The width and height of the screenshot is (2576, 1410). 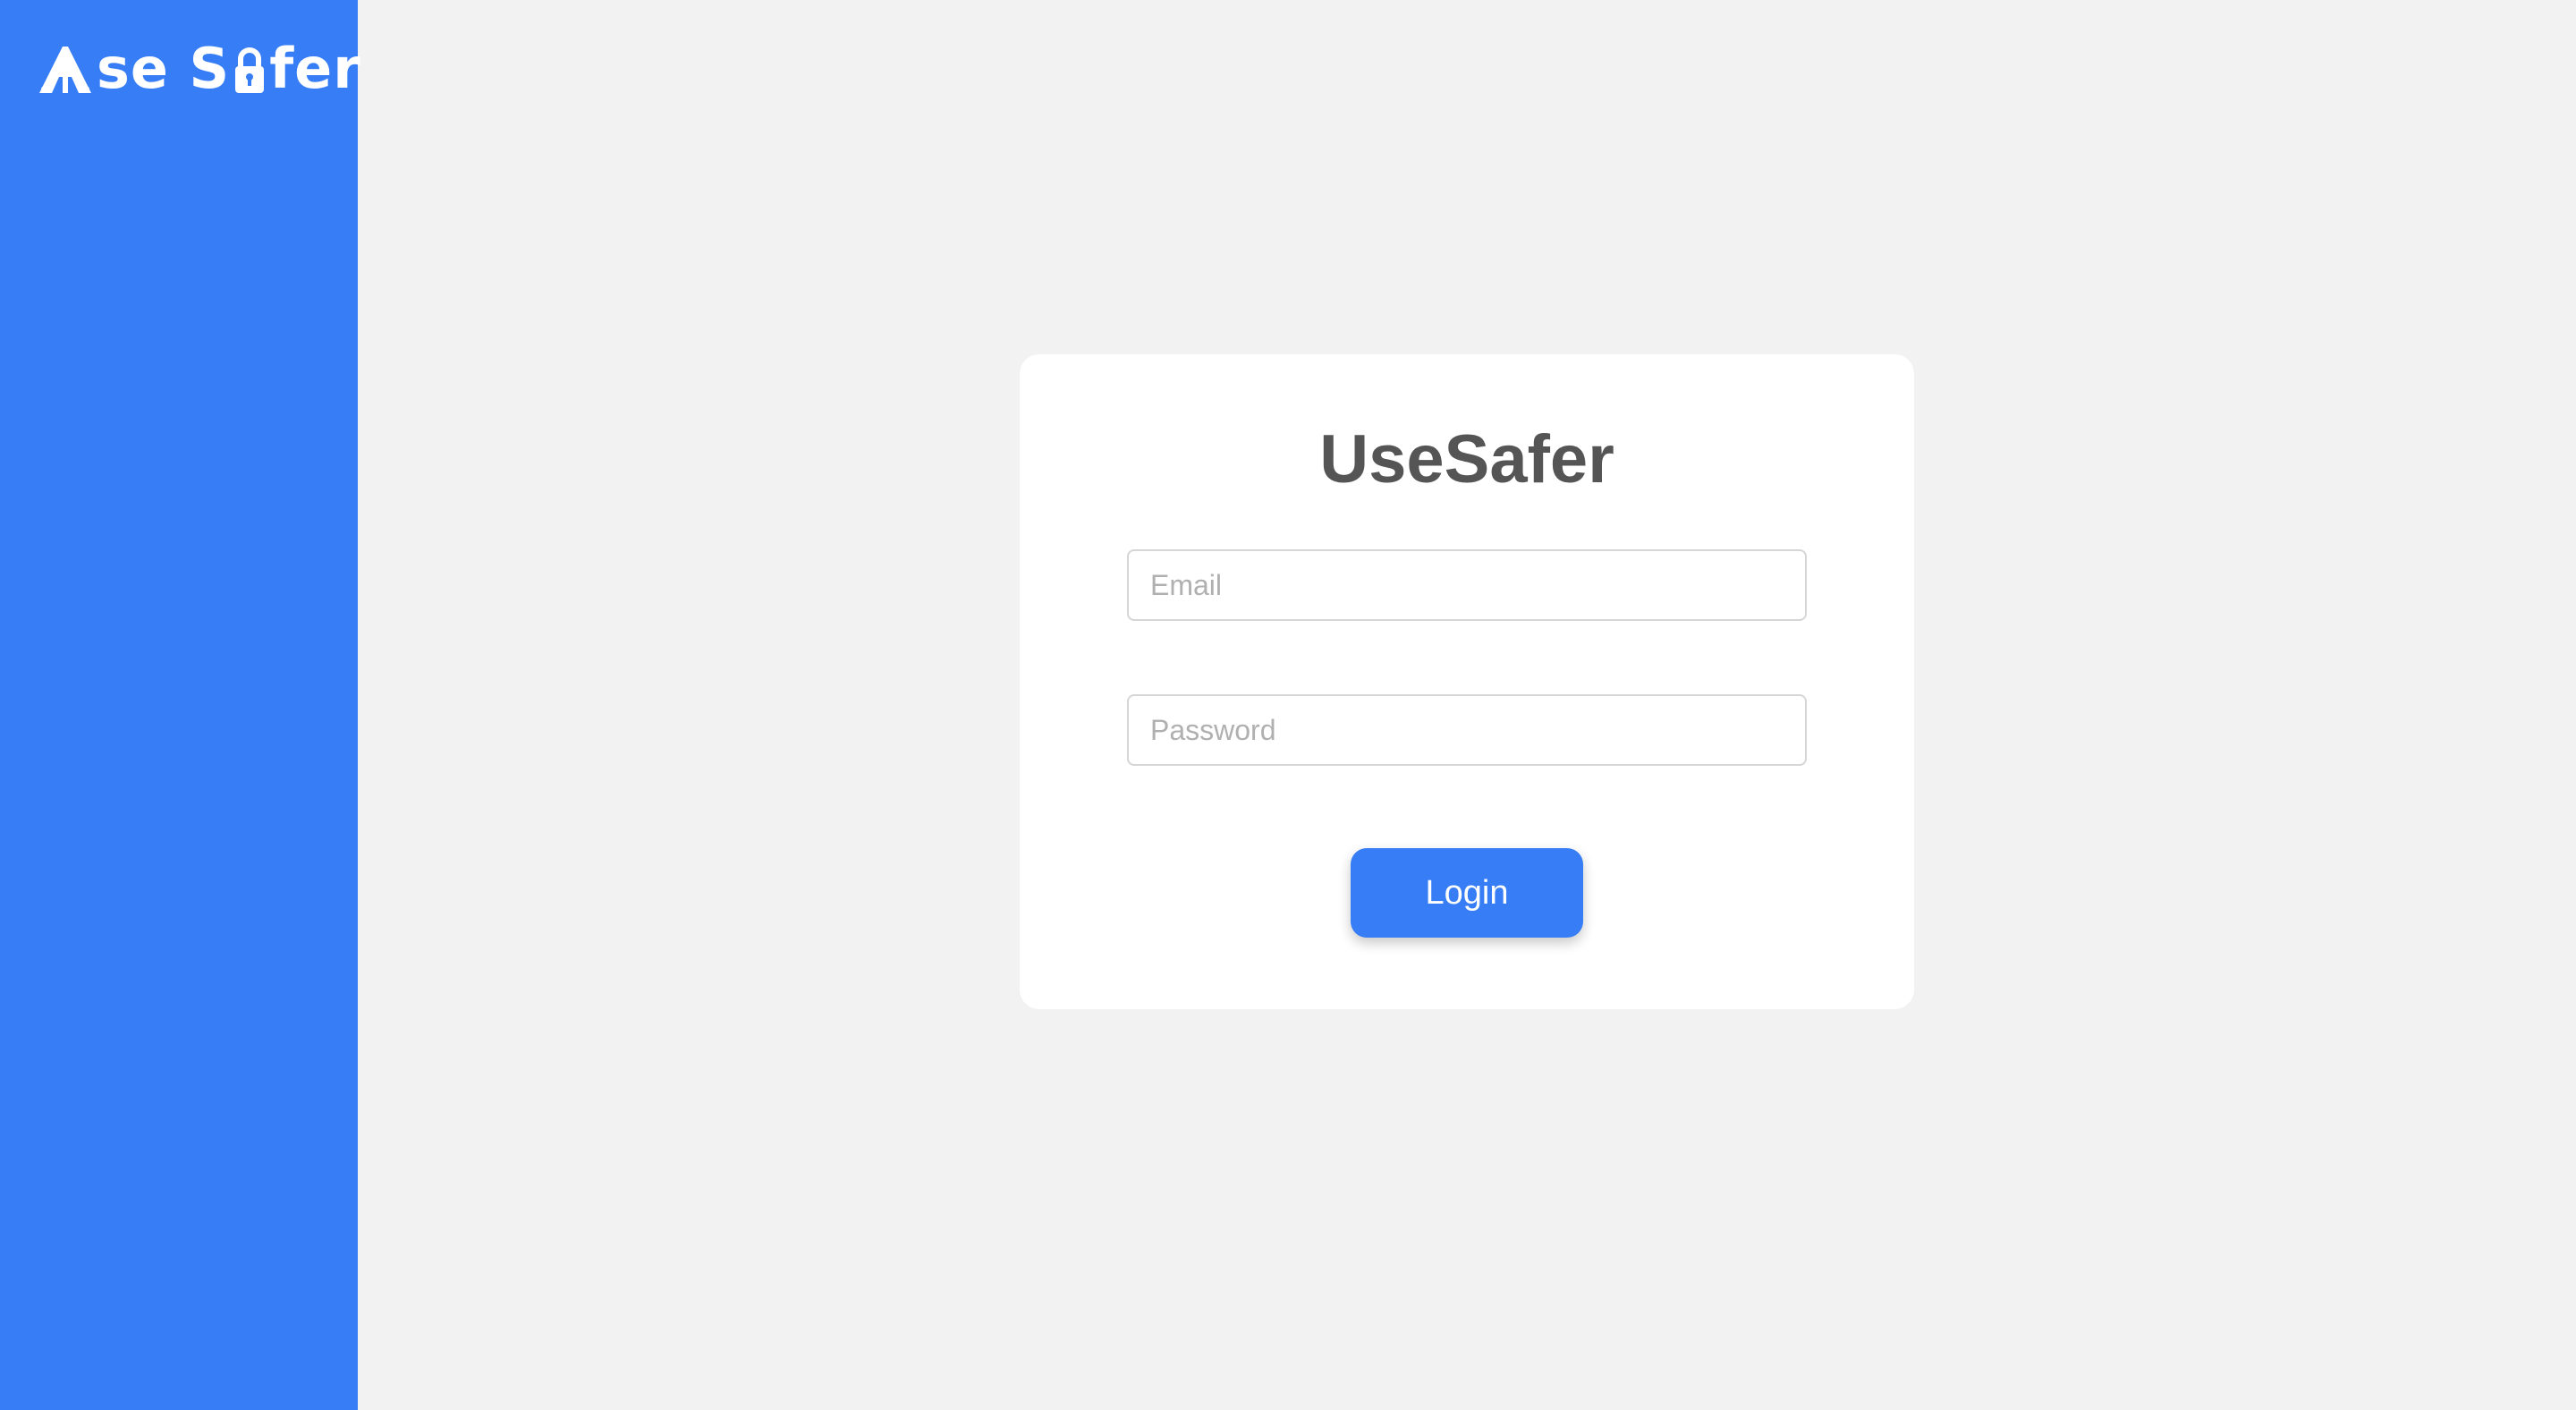 I want to click on page-title: UseSafer, so click(x=1466, y=459).